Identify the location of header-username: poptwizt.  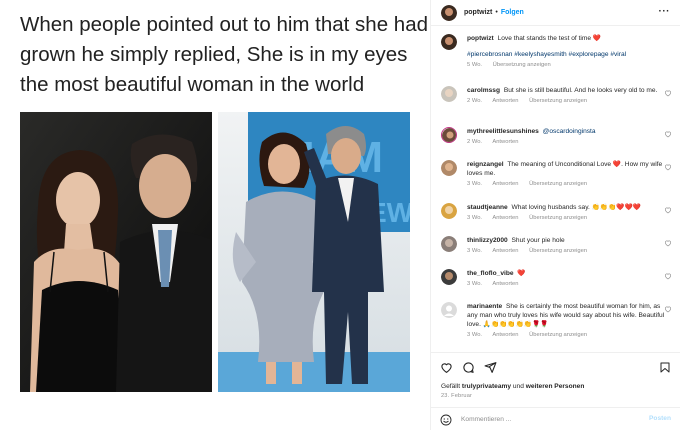
(478, 12).